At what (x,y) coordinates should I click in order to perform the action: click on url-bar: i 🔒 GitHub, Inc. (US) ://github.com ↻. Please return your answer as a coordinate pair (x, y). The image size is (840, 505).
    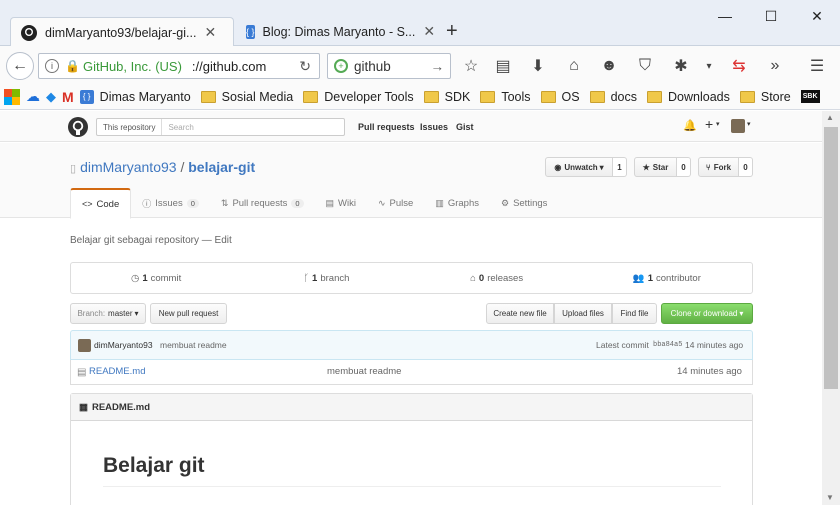
    Looking at the image, I should click on (179, 66).